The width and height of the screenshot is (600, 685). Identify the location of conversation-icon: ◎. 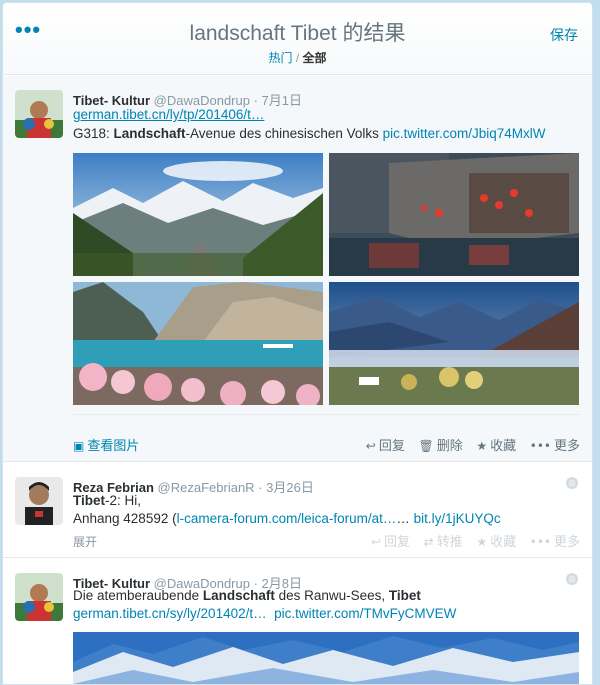
(572, 579).